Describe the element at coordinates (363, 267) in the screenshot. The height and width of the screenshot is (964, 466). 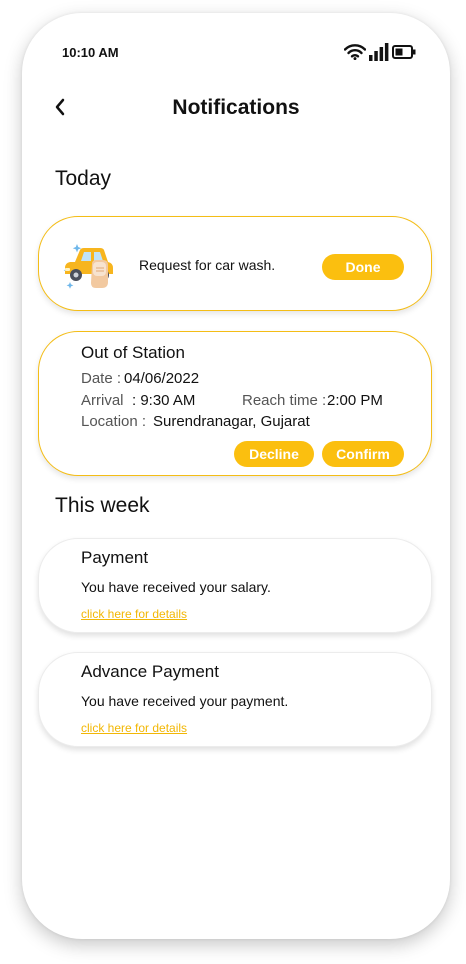
I see `done-button: Done` at that location.